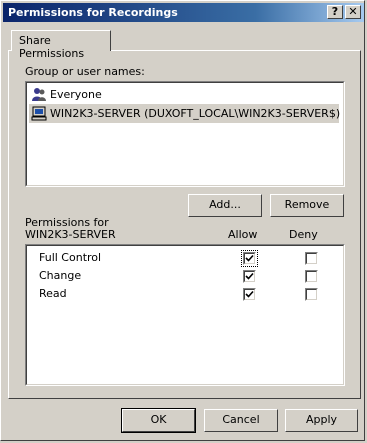 This screenshot has height=443, width=367. I want to click on permission-name: Full Control, so click(70, 257).